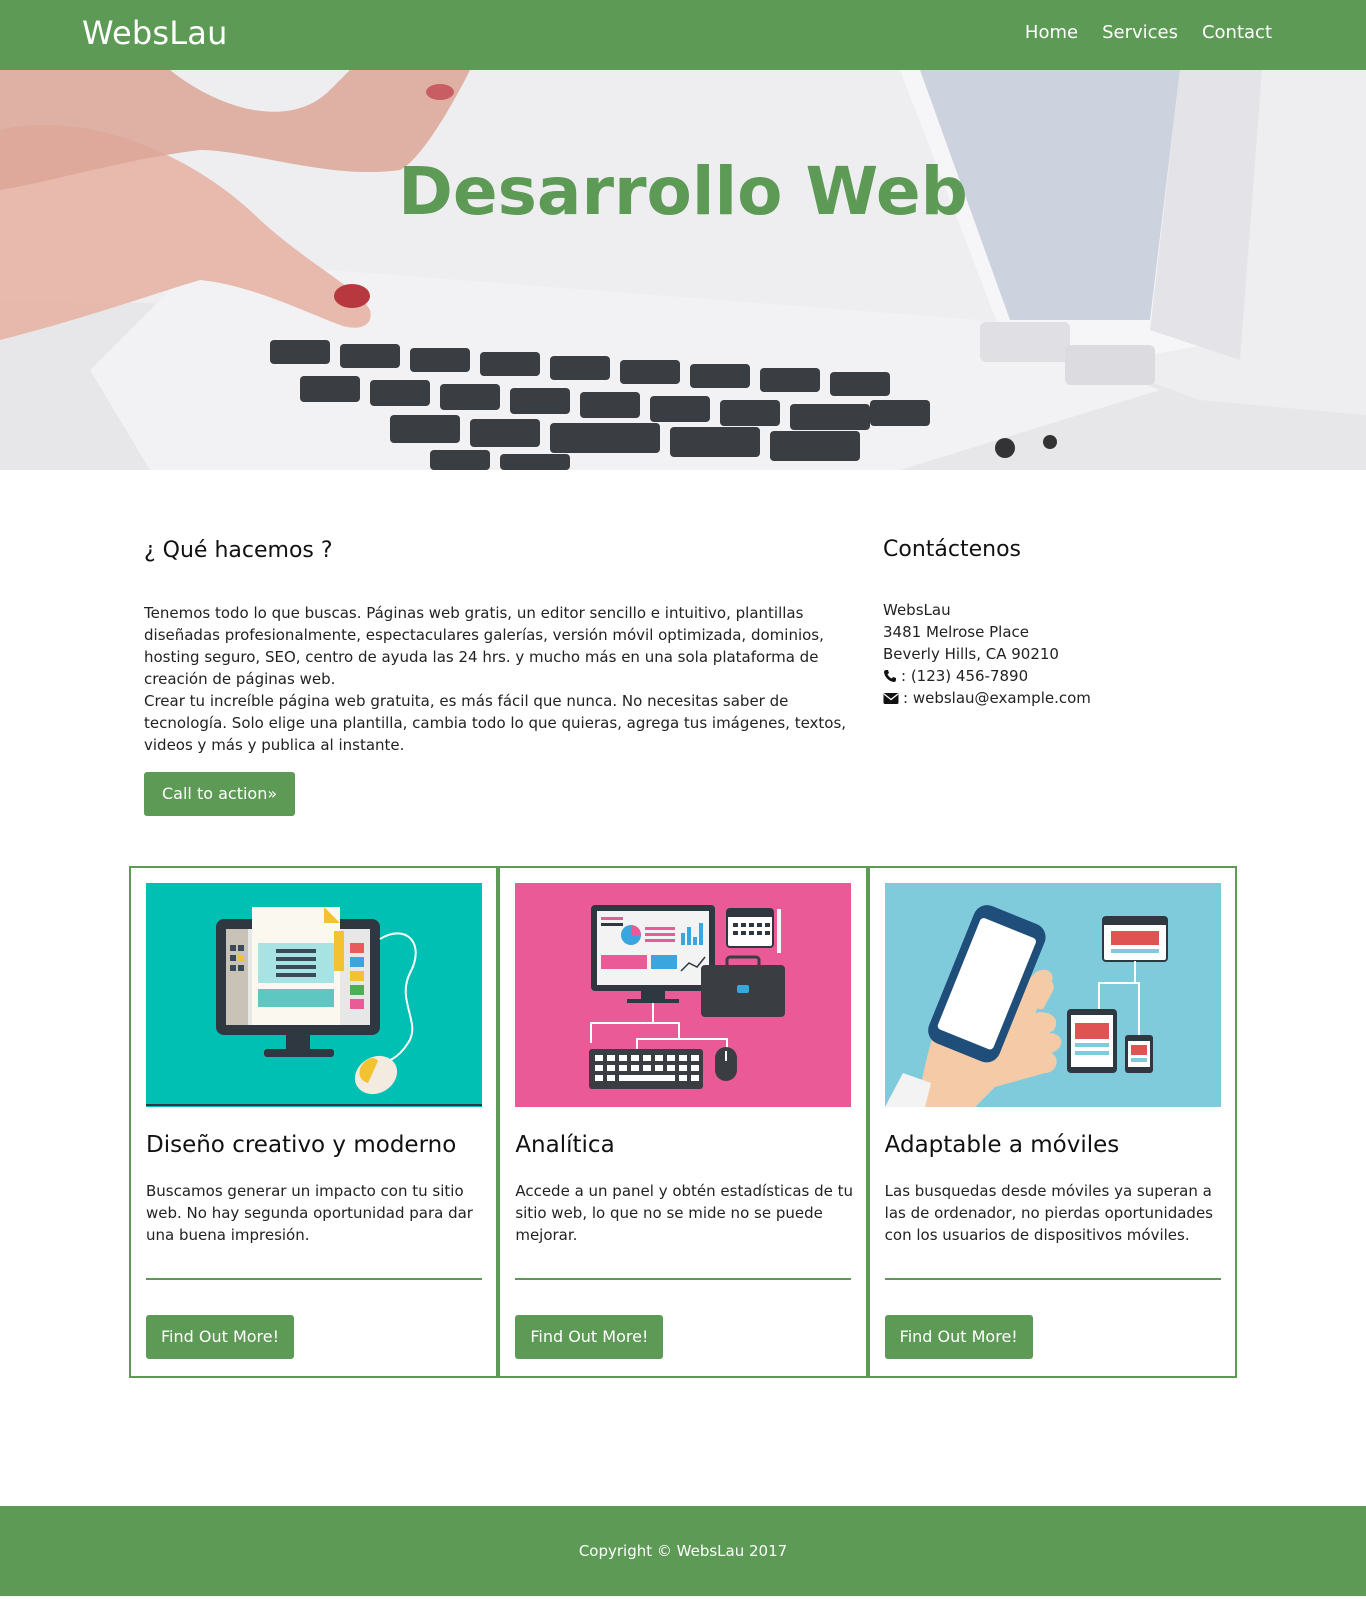 Image resolution: width=1366 pixels, height=1610 pixels. What do you see at coordinates (997, 698) in the screenshot?
I see `contact-email: : webslau@example.com` at bounding box center [997, 698].